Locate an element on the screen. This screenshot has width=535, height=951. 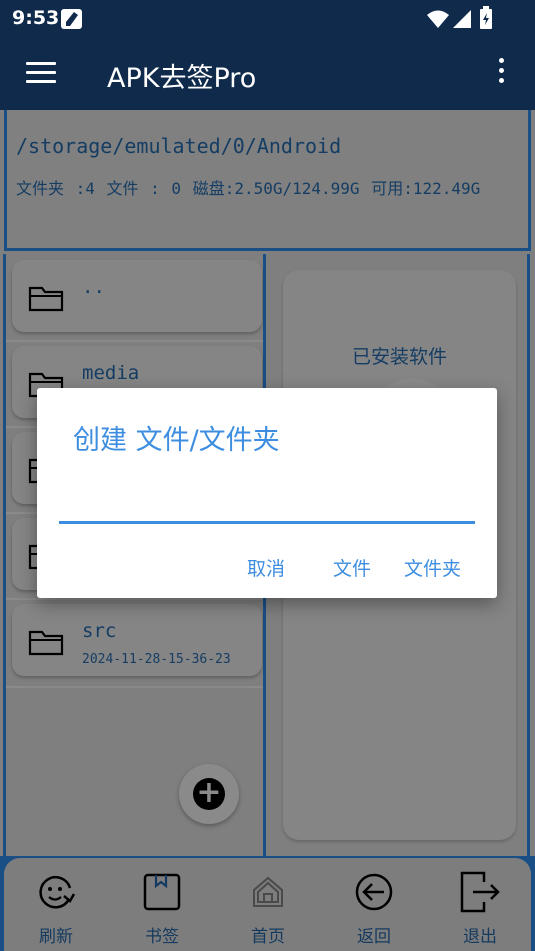
status-bar: 9:53 is located at coordinates (267, 19).